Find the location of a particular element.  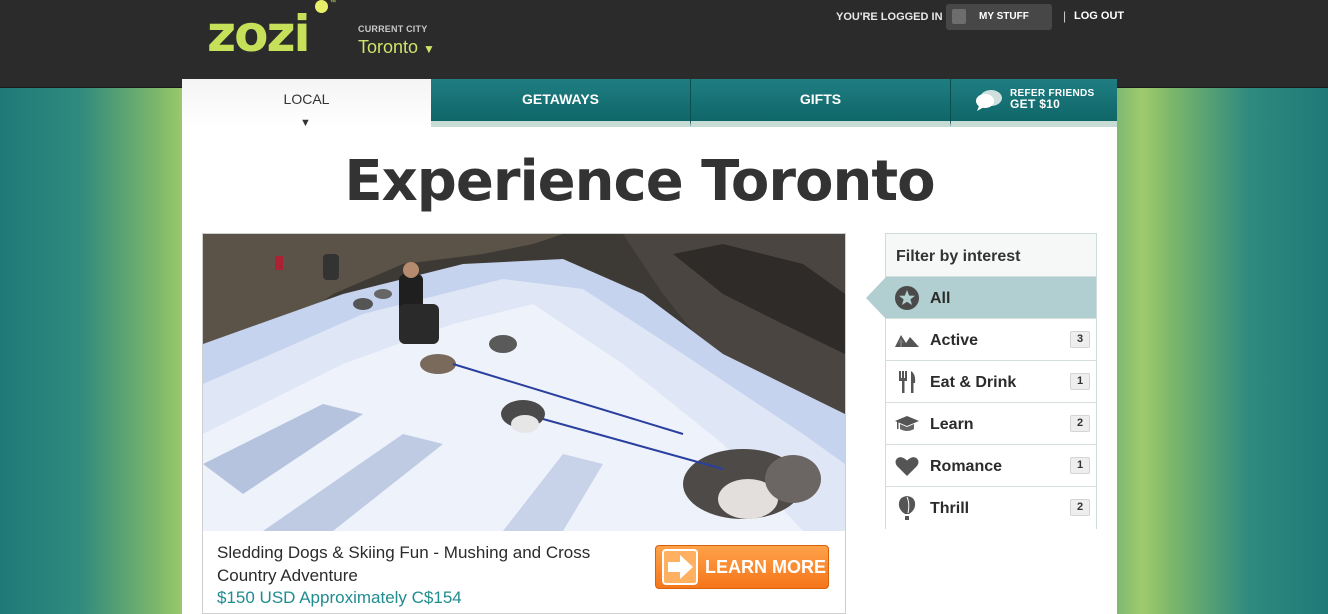

mountains-icon is located at coordinates (907, 341).